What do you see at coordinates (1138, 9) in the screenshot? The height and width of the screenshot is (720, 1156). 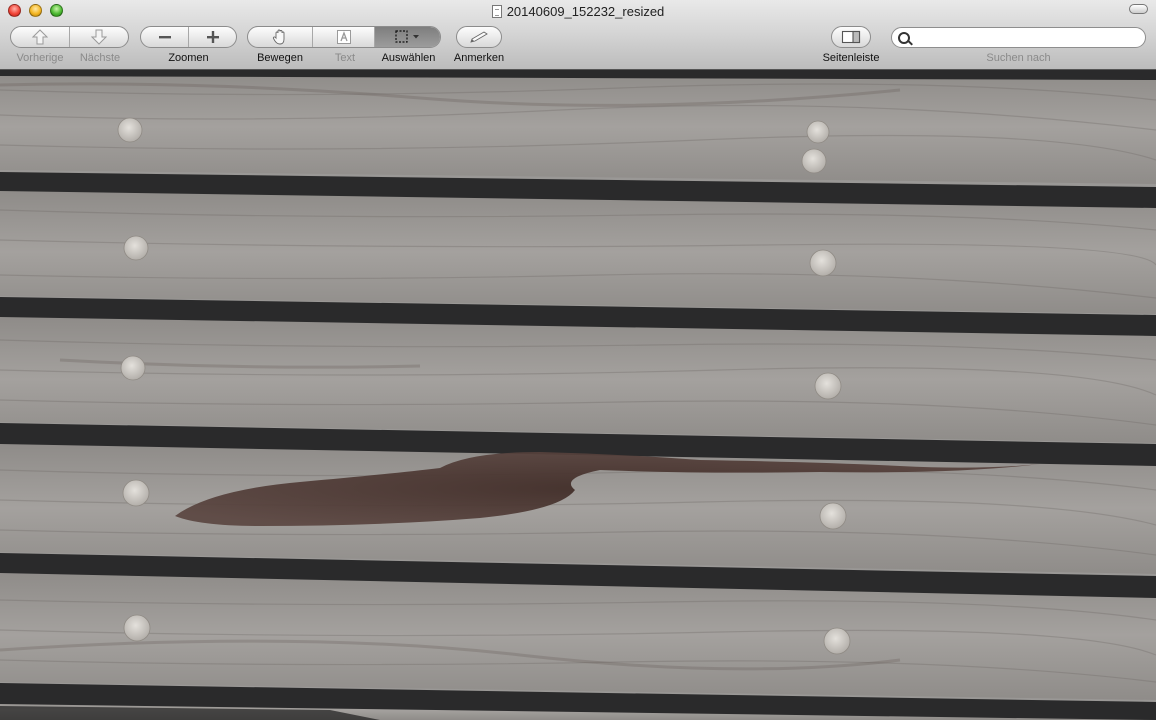 I see `toolbar-toggle-button` at bounding box center [1138, 9].